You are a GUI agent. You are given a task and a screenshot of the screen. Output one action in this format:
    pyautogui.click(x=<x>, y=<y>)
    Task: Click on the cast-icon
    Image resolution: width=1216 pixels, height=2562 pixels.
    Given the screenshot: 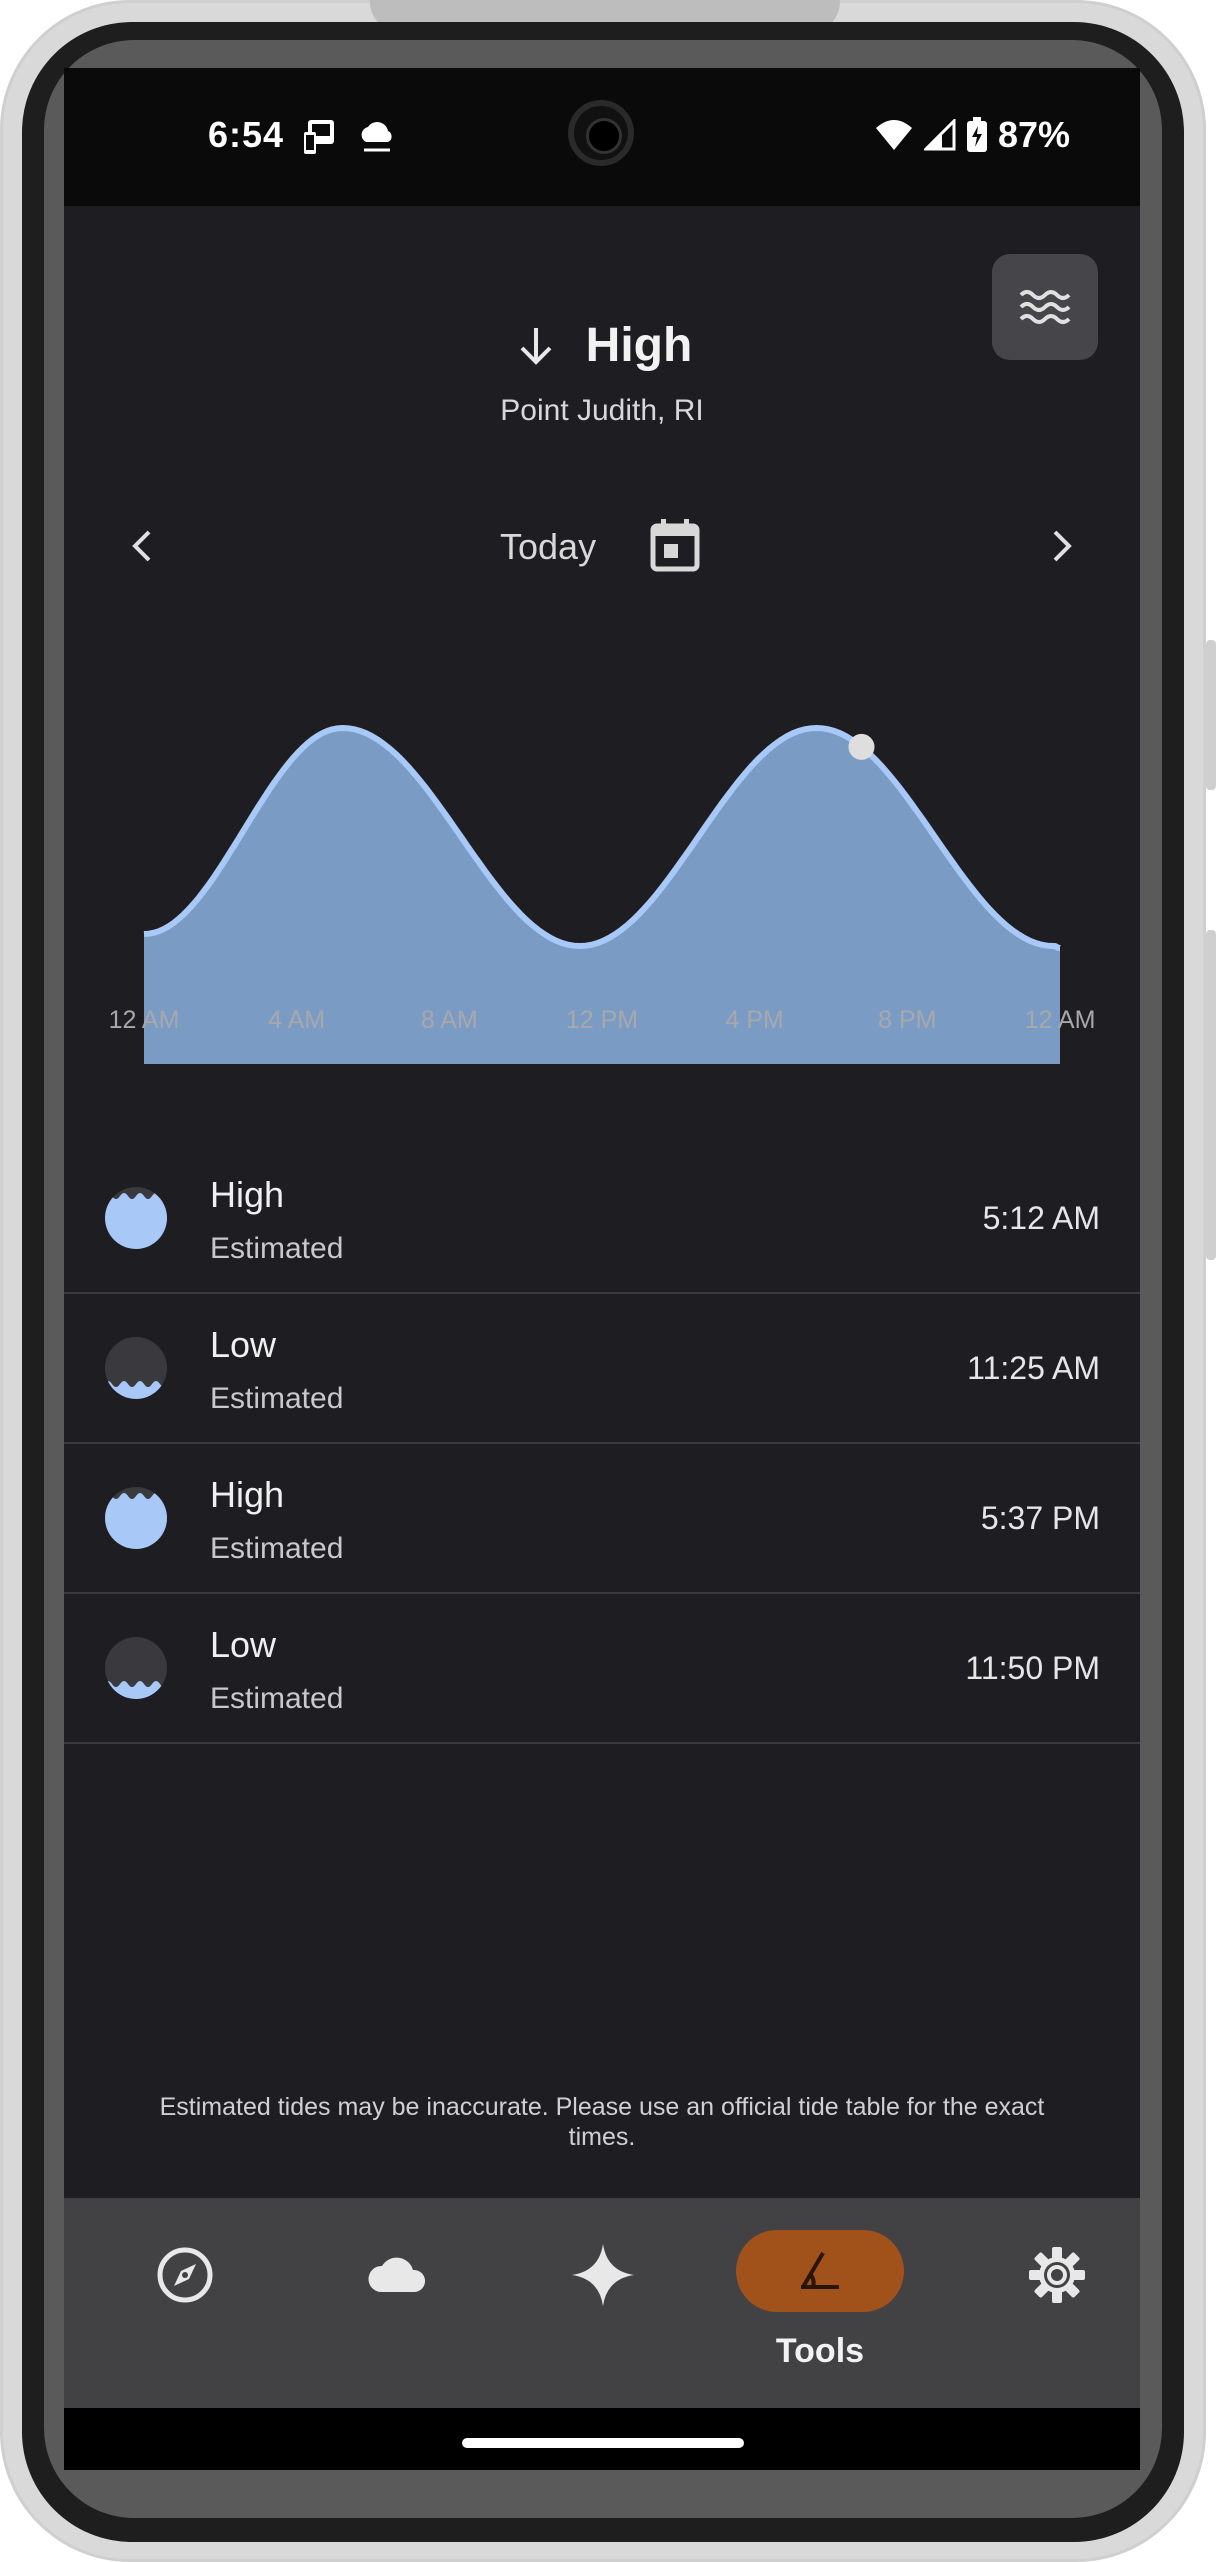 What is the action you would take?
    pyautogui.click(x=319, y=137)
    